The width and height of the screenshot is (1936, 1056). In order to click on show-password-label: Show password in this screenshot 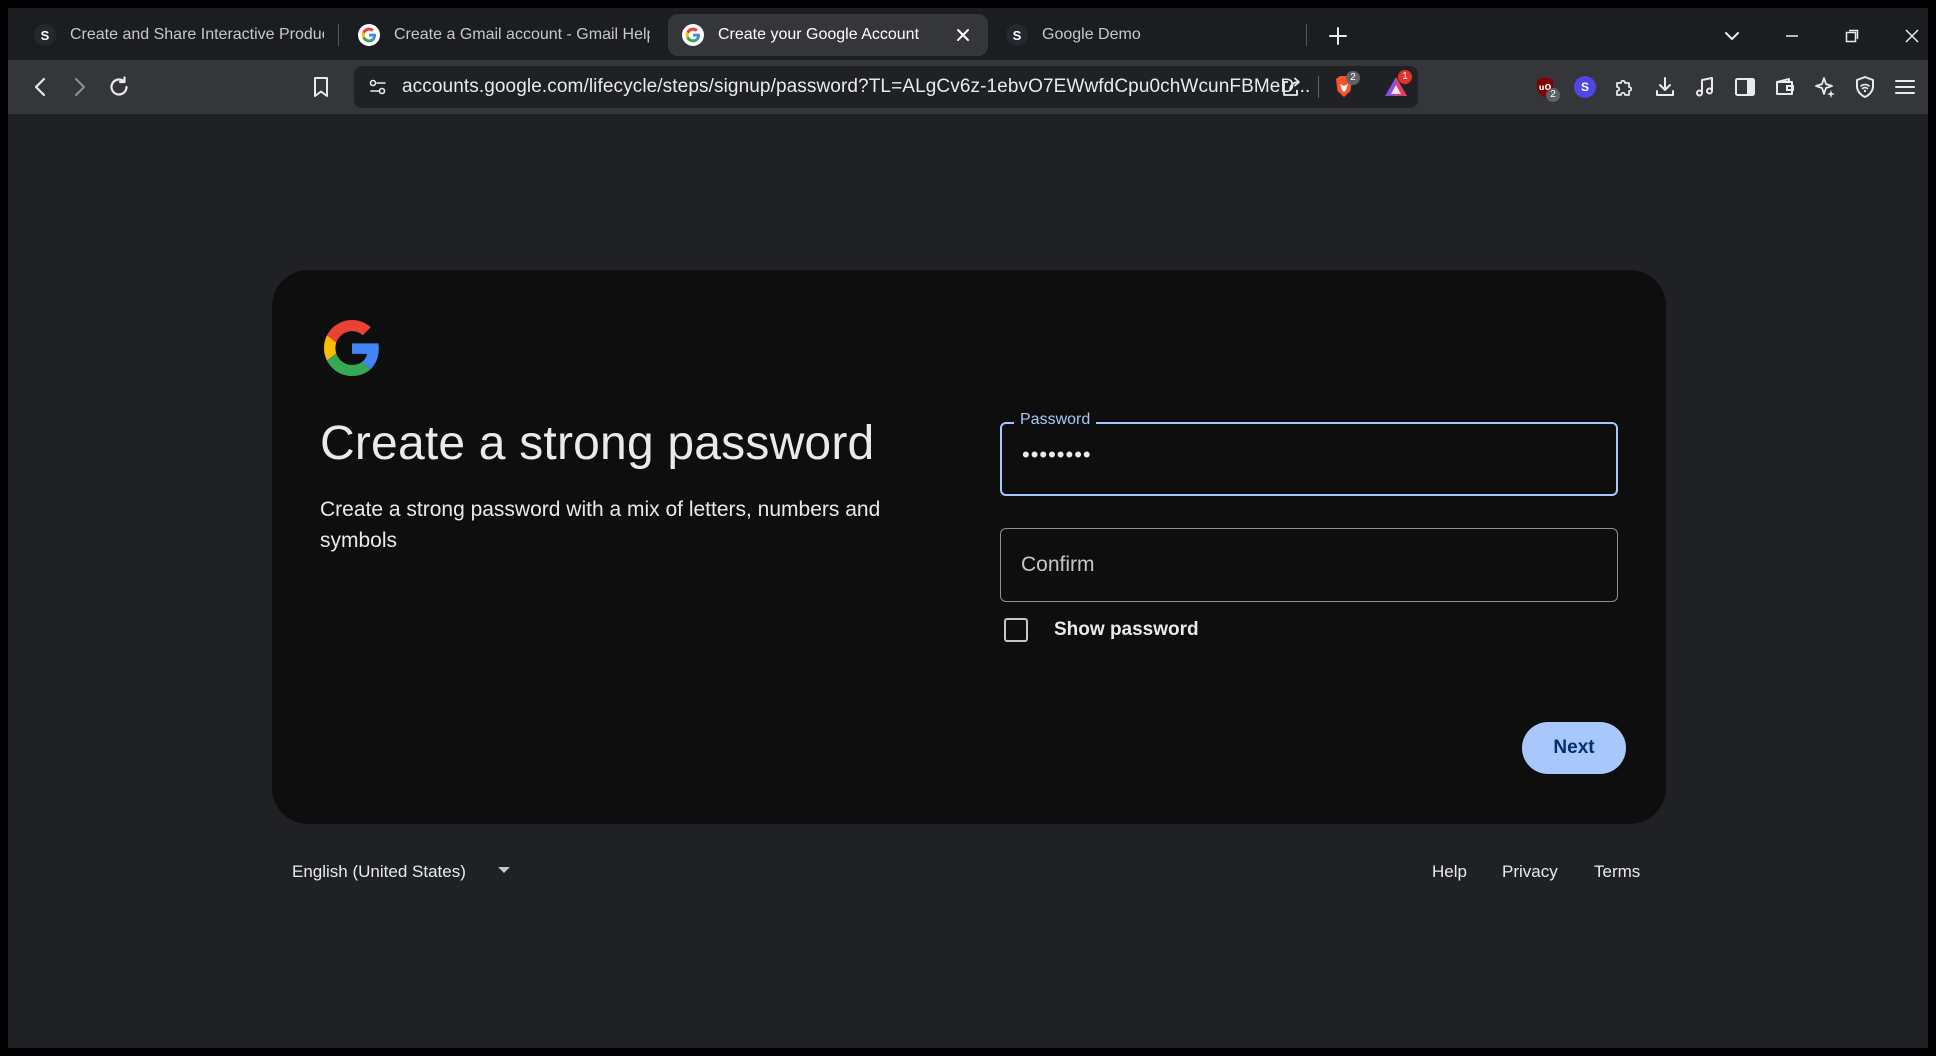, I will do `click(1126, 630)`.